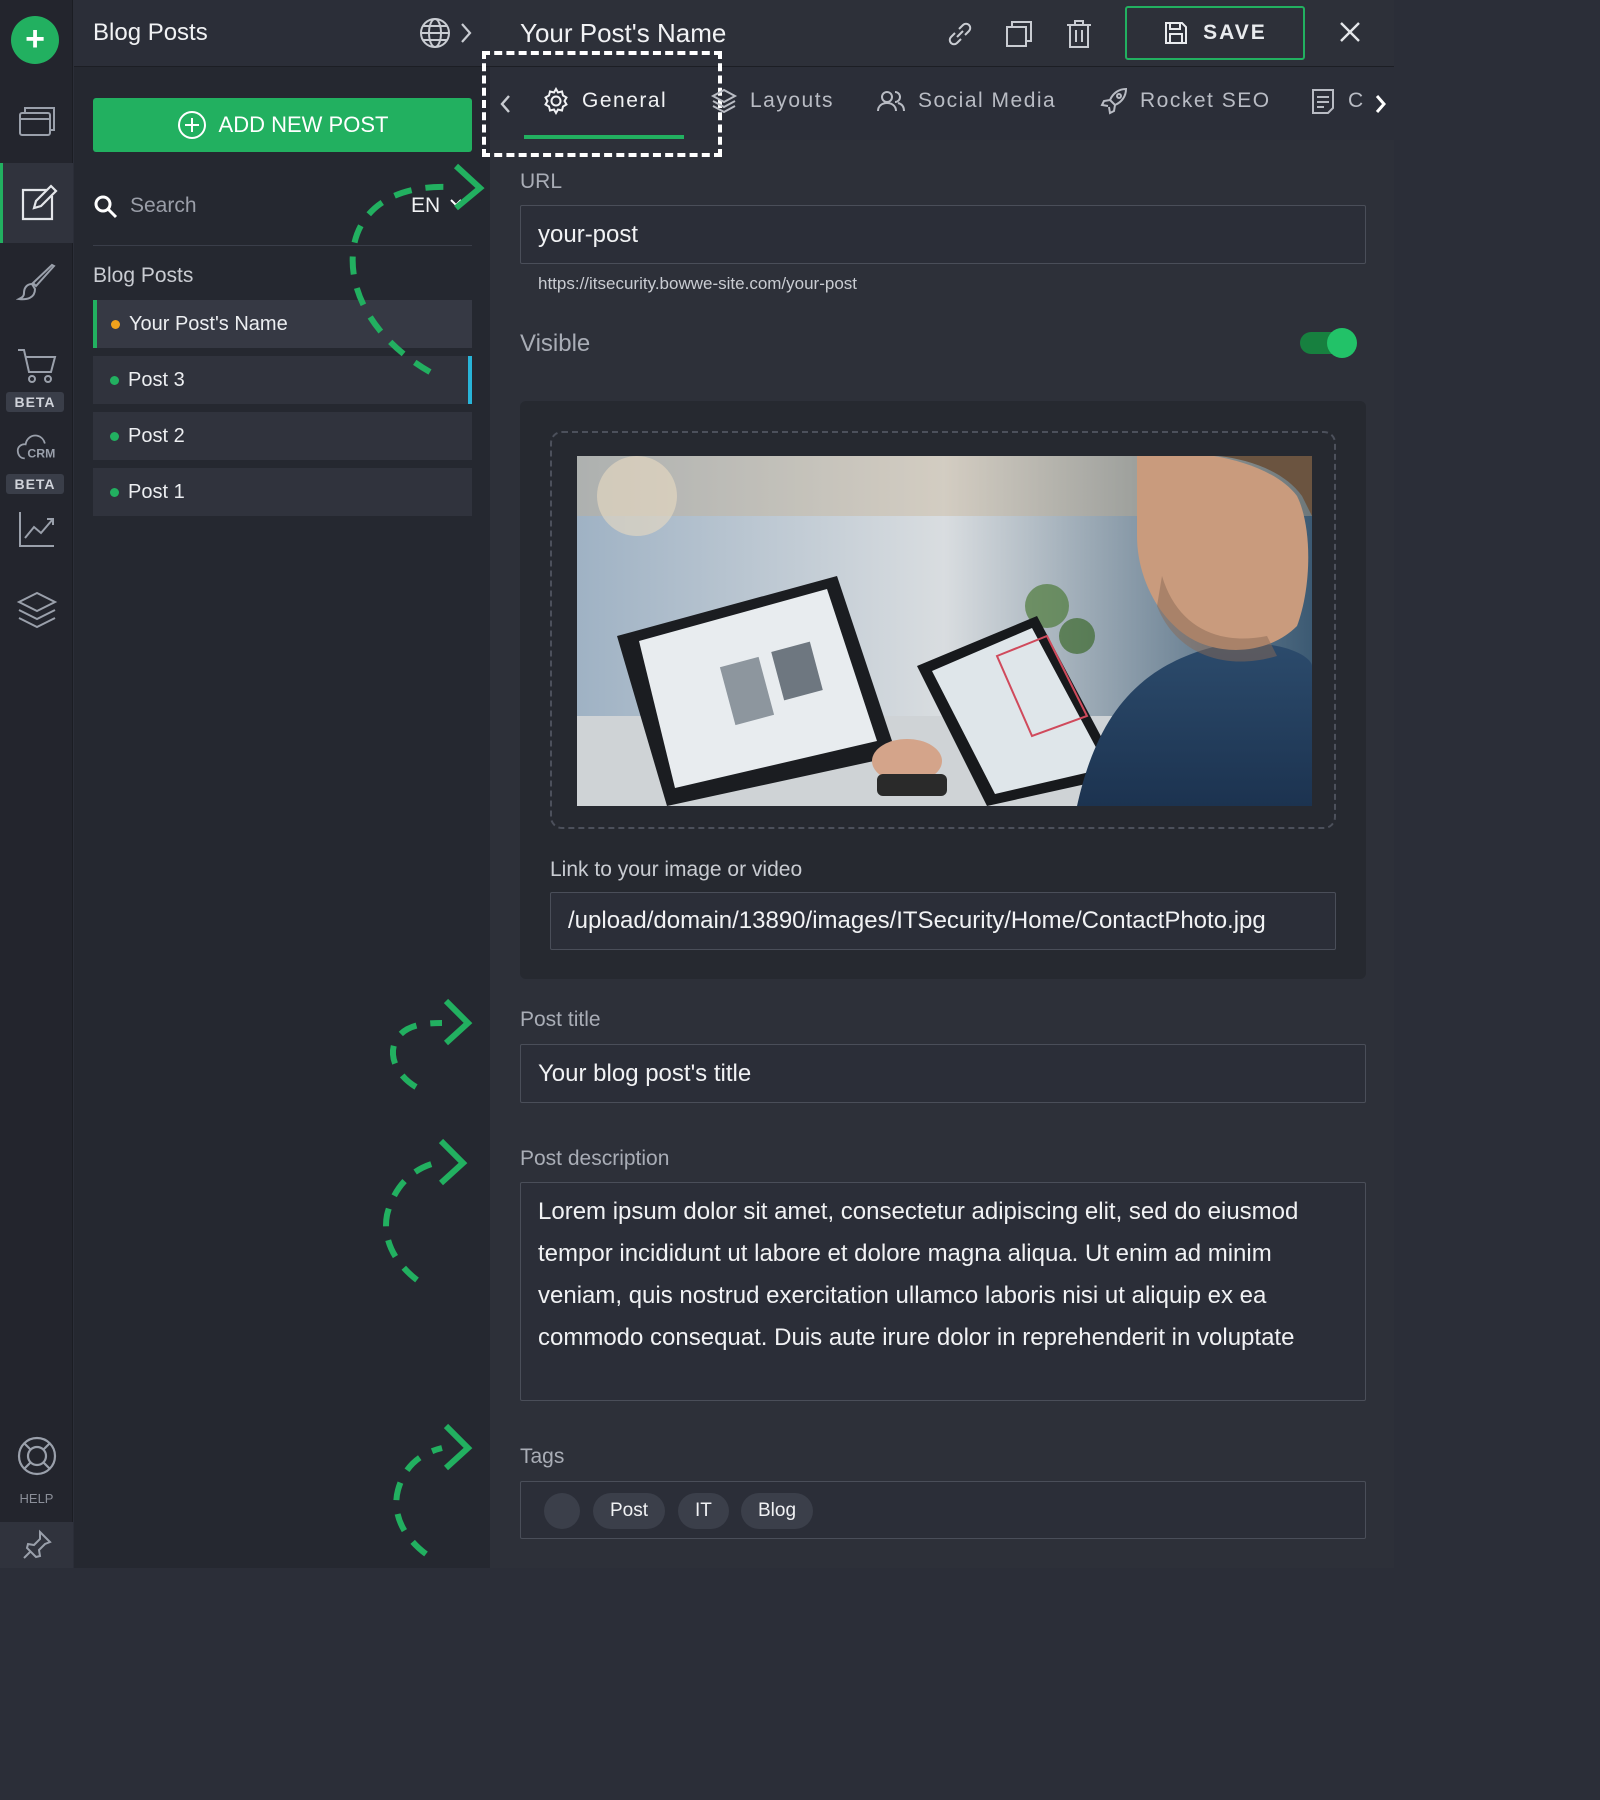  I want to click on pages-nav-button, so click(36, 122).